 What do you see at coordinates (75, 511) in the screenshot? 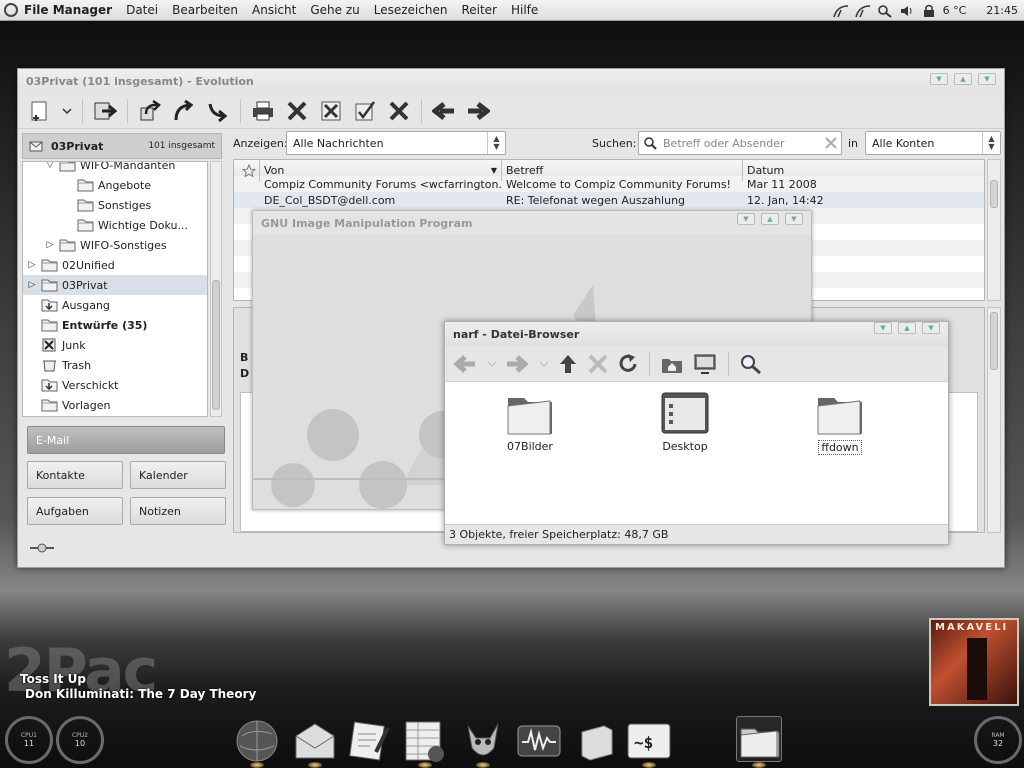
I see `switcher-tasks-button: Aufgaben` at bounding box center [75, 511].